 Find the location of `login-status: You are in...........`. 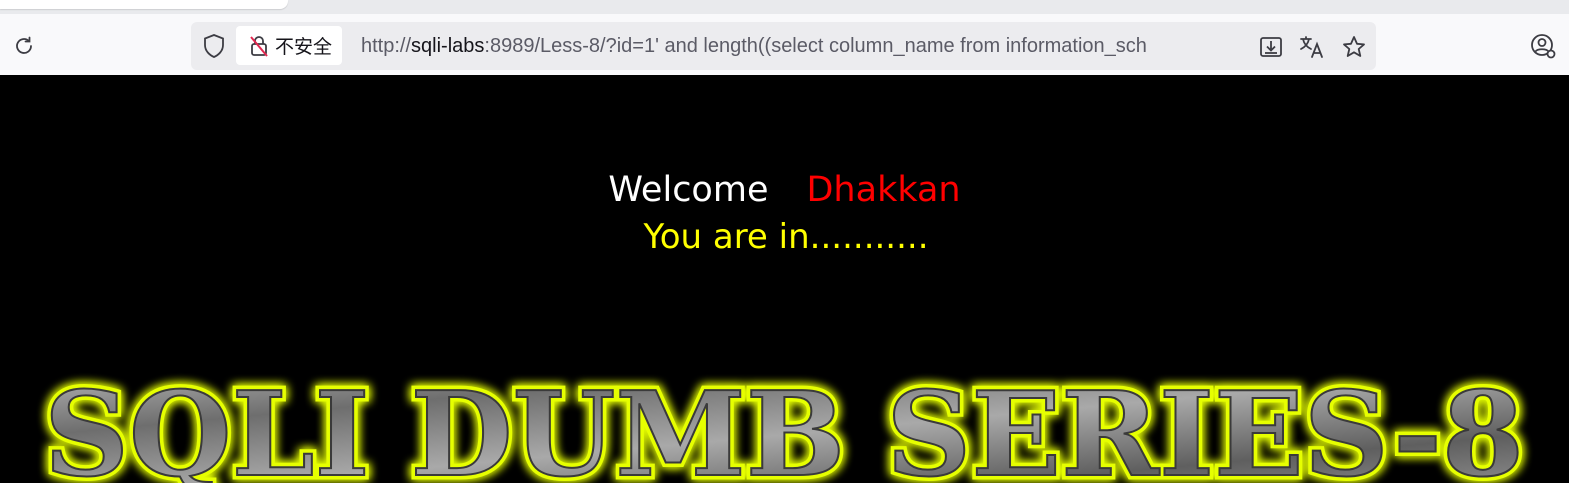

login-status: You are in........... is located at coordinates (786, 237).